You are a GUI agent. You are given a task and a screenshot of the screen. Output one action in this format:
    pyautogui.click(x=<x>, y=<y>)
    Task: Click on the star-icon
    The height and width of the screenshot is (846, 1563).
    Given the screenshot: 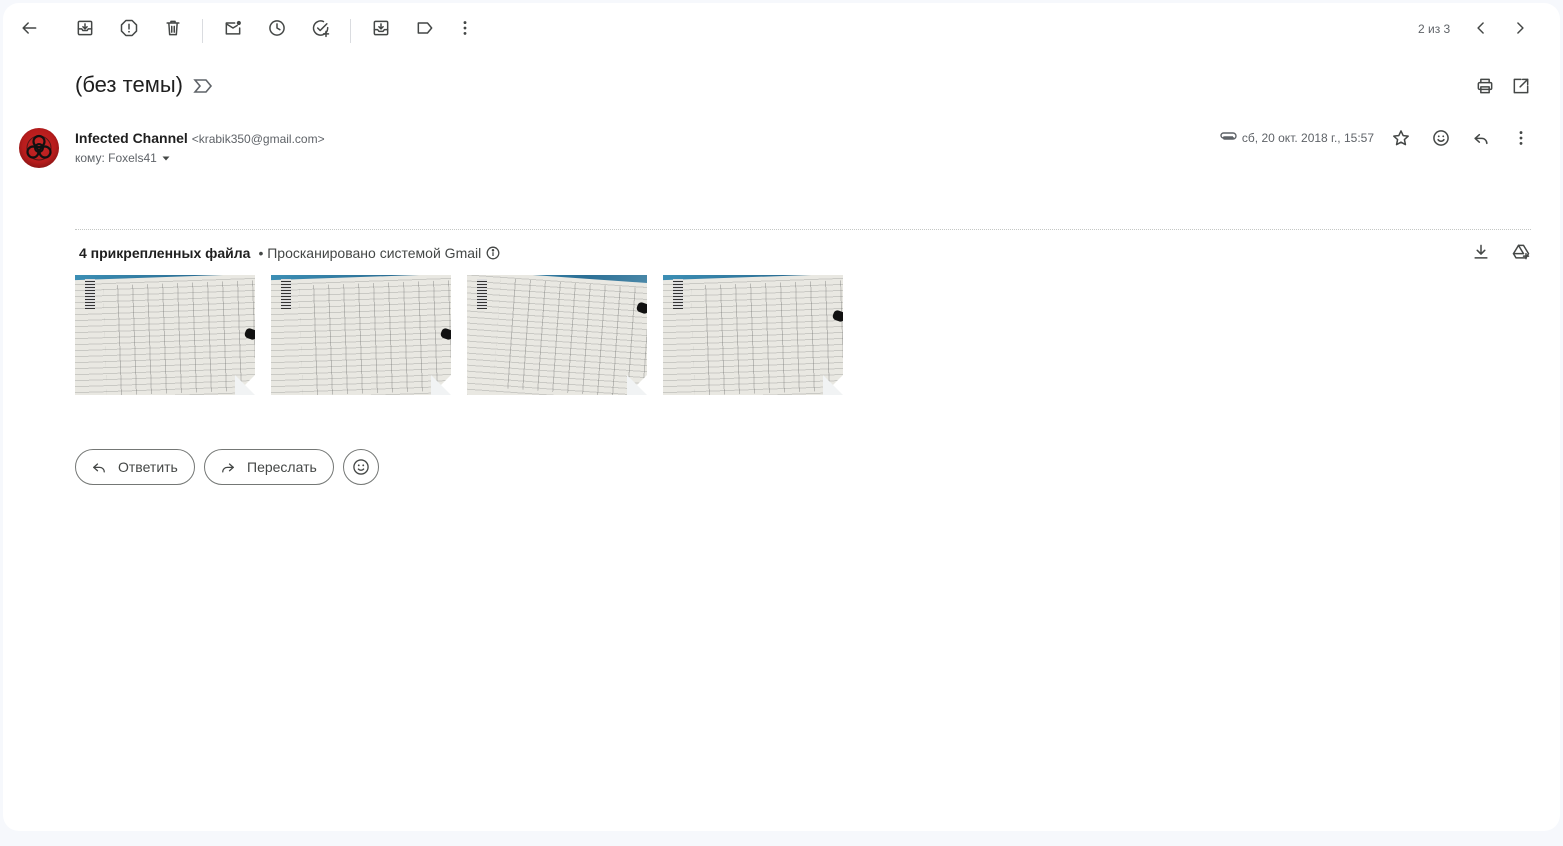 What is the action you would take?
    pyautogui.click(x=1401, y=138)
    